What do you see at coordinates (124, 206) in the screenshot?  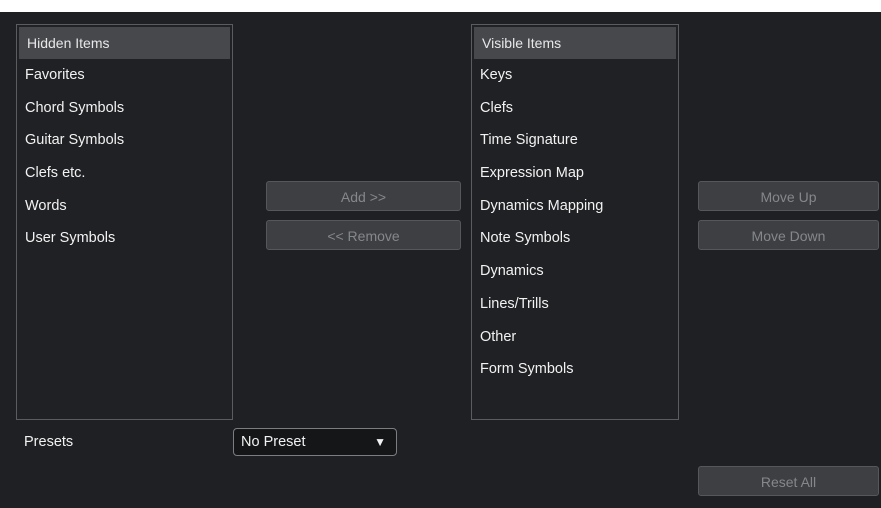 I see `hidden-item-words: Words` at bounding box center [124, 206].